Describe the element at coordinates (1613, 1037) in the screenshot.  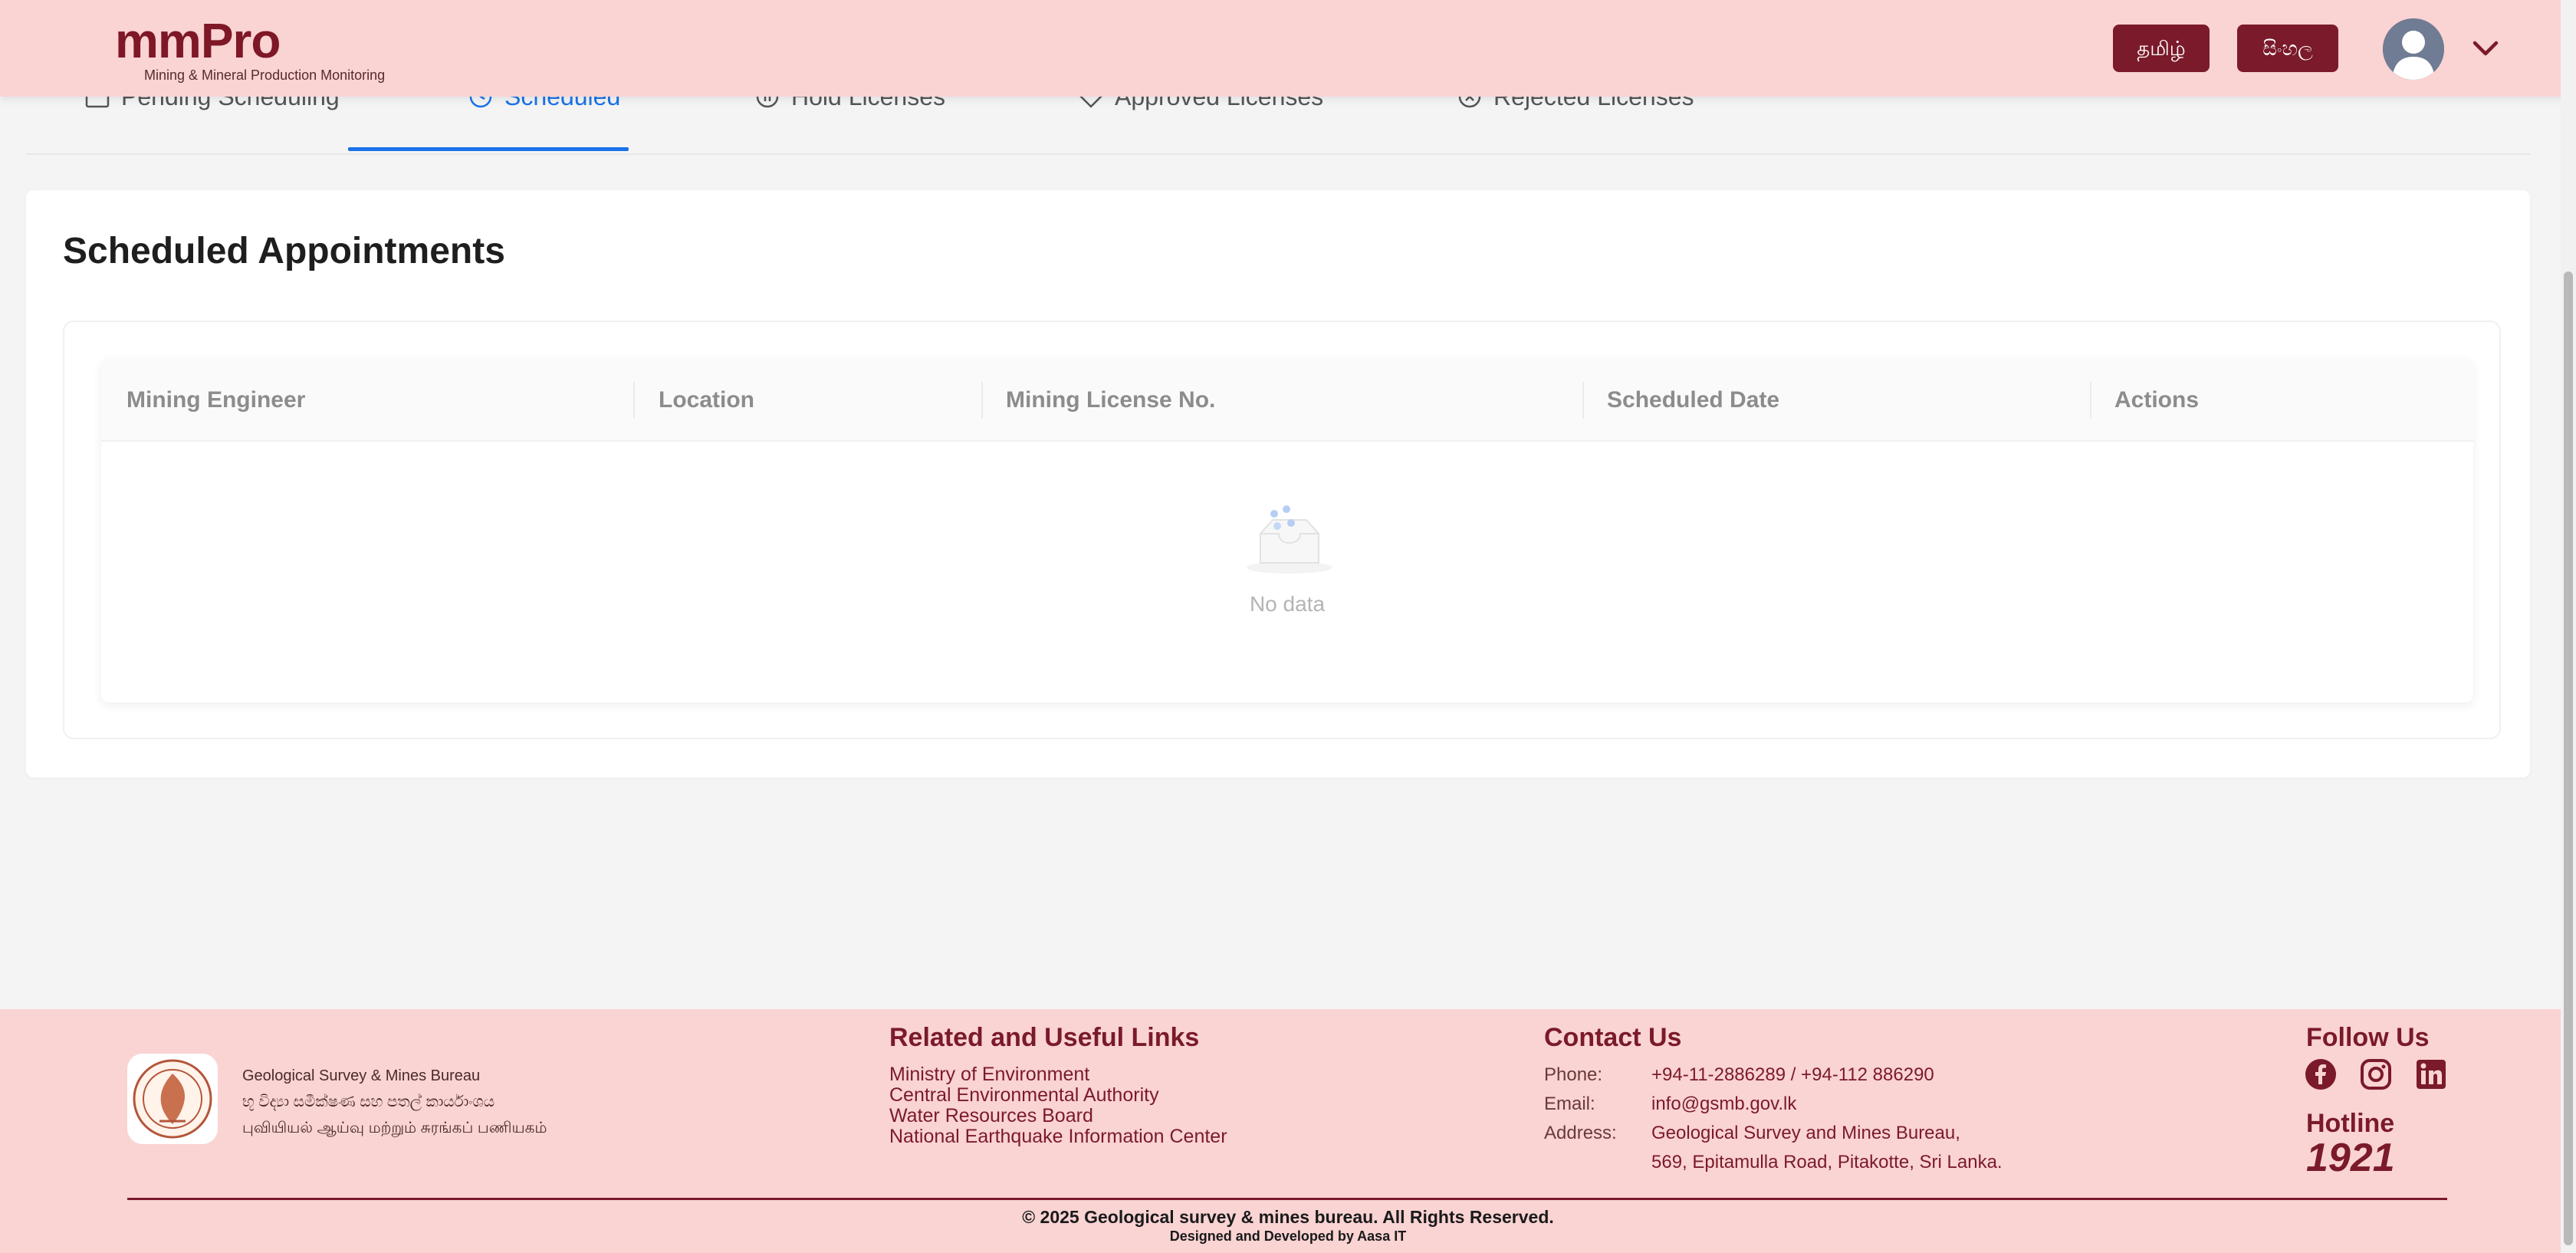
I see `contact-heading: Contact Us` at that location.